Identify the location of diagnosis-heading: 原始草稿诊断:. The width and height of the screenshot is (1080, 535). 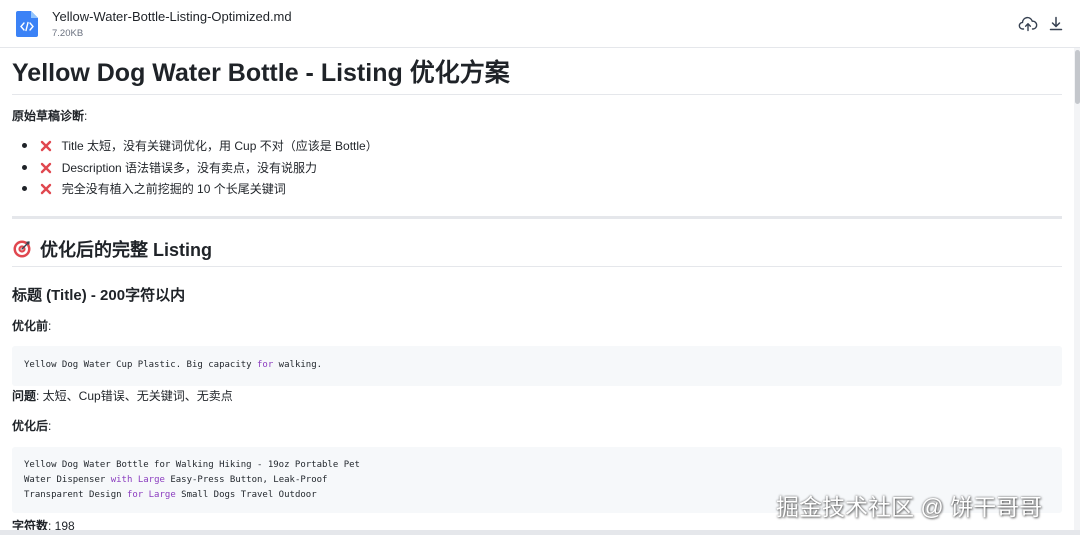
(49, 116).